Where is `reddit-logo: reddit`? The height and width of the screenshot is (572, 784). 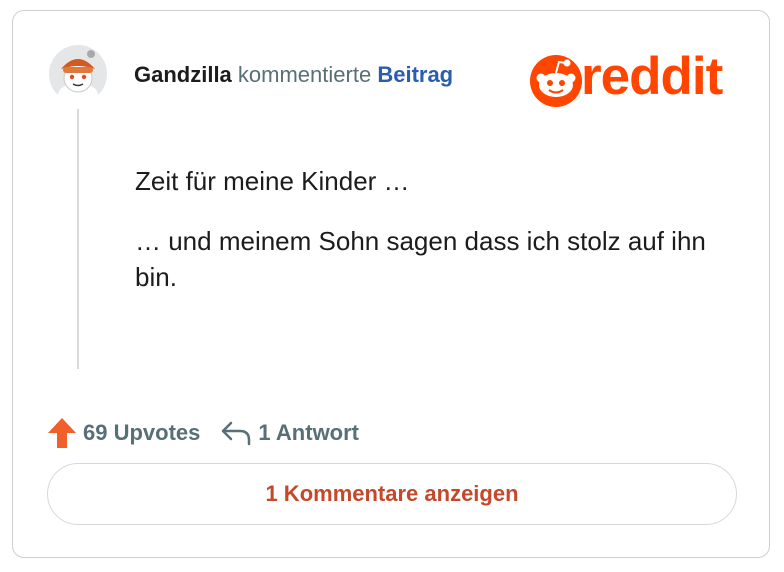 reddit-logo: reddit is located at coordinates (635, 78).